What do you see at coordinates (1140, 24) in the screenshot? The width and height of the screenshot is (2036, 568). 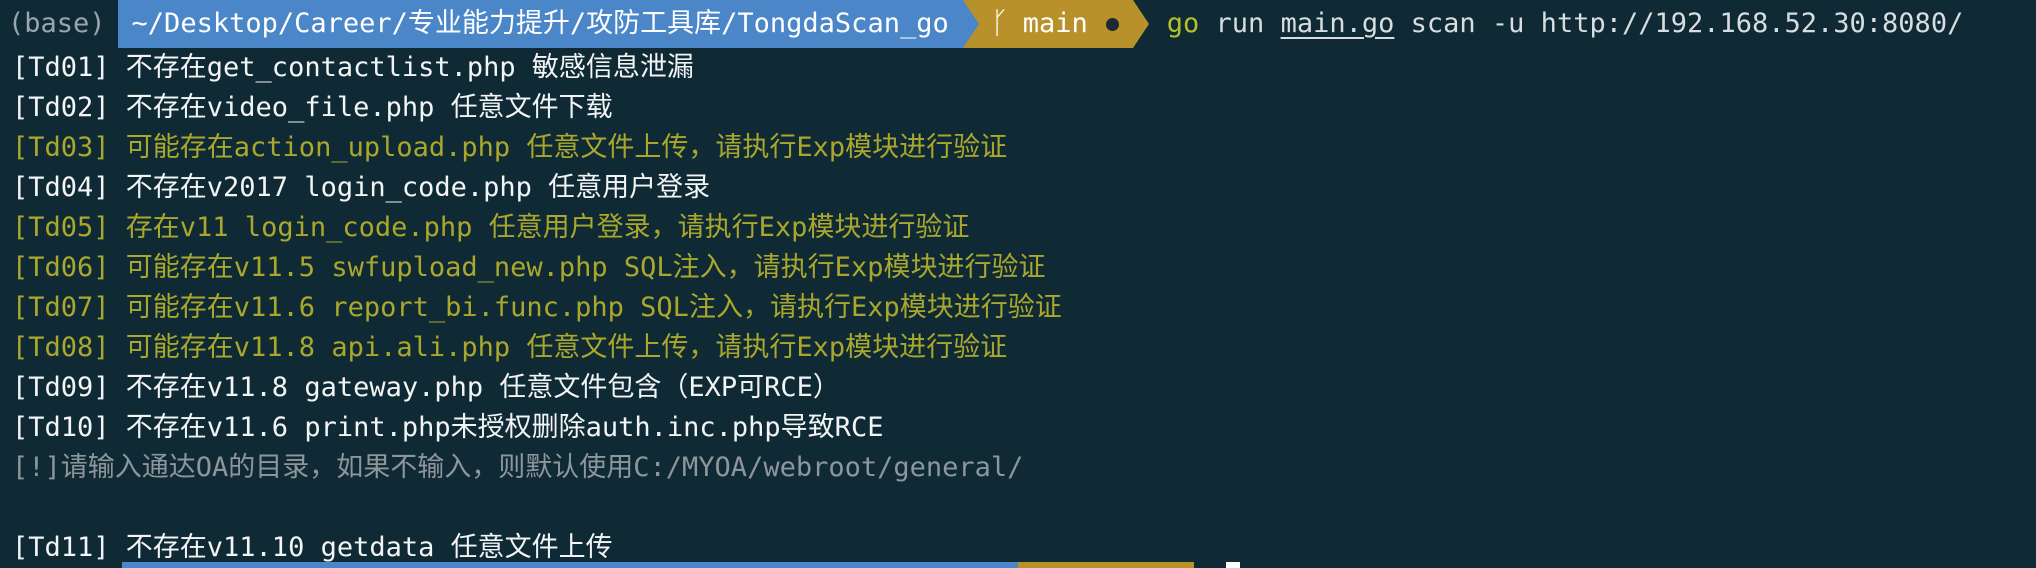 I see `powerline-separator-git` at bounding box center [1140, 24].